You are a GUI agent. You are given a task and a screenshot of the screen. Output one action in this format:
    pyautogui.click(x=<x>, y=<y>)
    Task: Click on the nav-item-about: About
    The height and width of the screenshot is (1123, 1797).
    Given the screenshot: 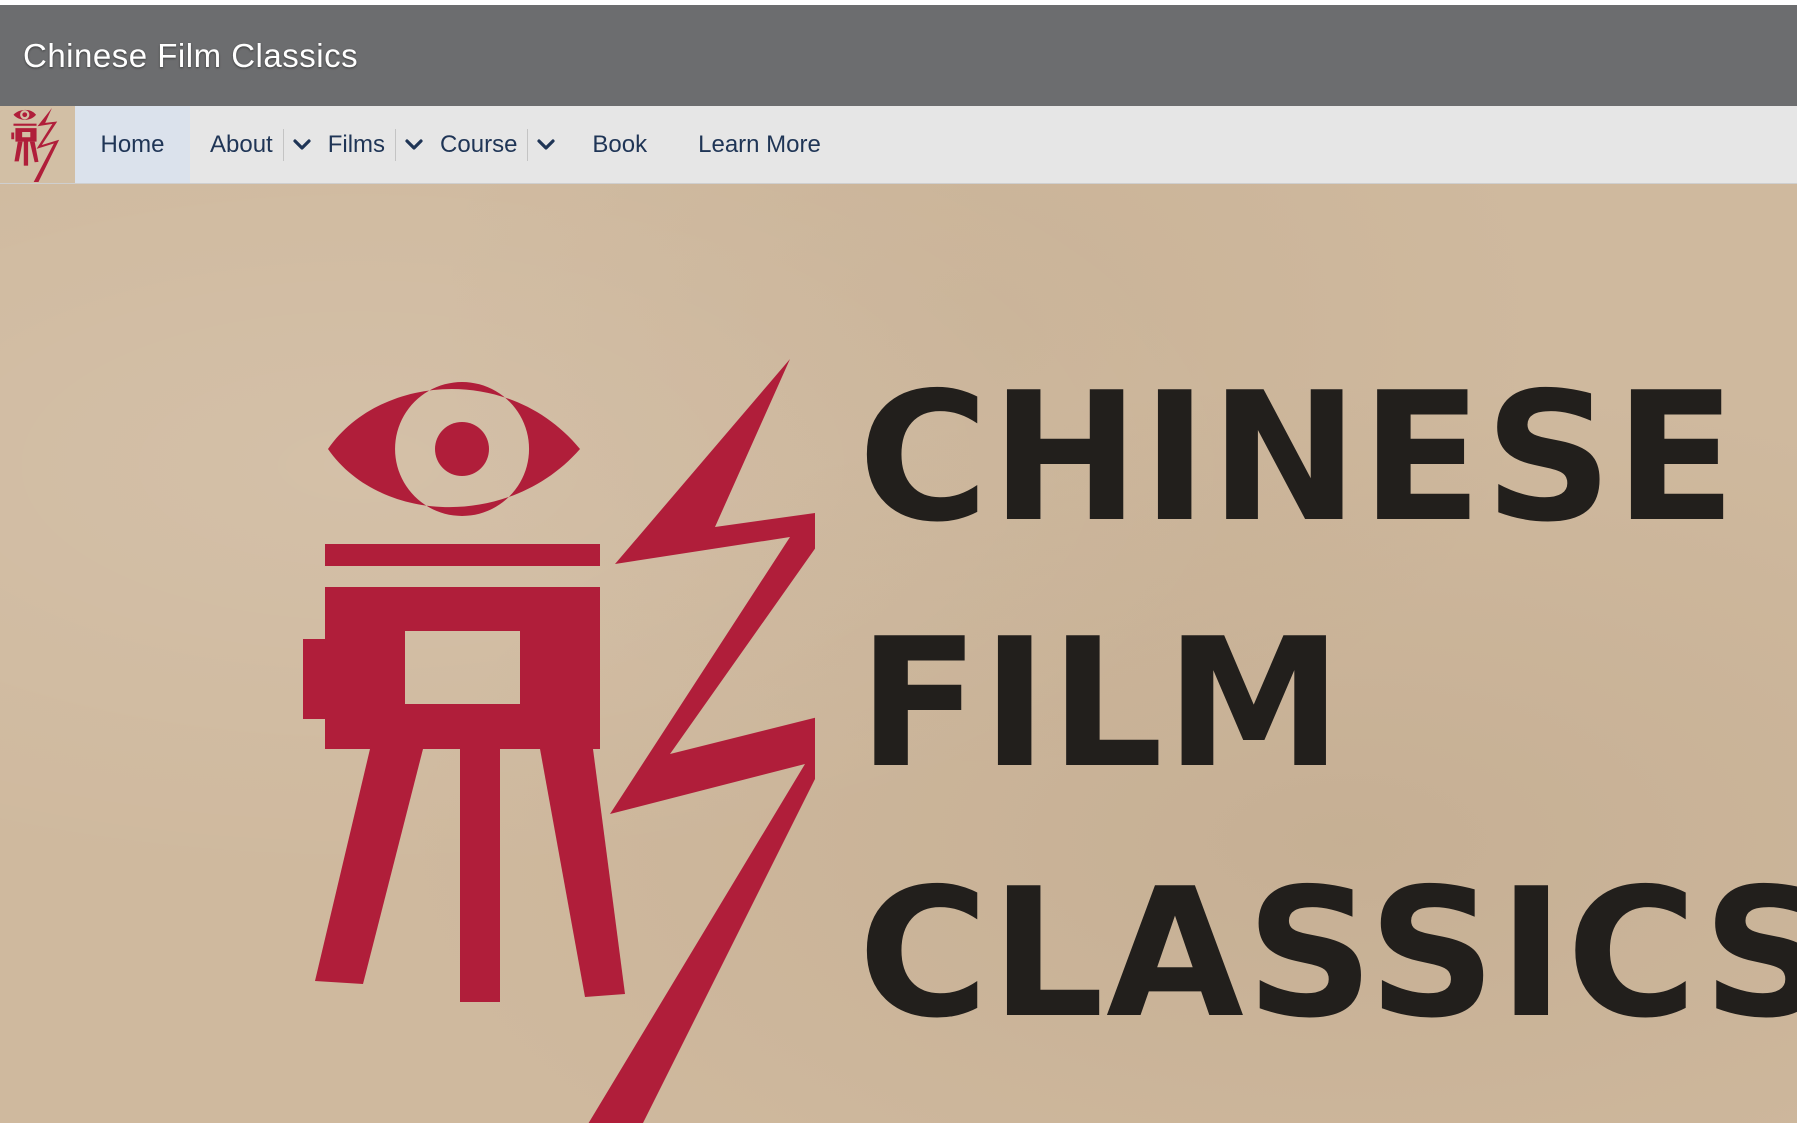 What is the action you would take?
    pyautogui.click(x=241, y=144)
    